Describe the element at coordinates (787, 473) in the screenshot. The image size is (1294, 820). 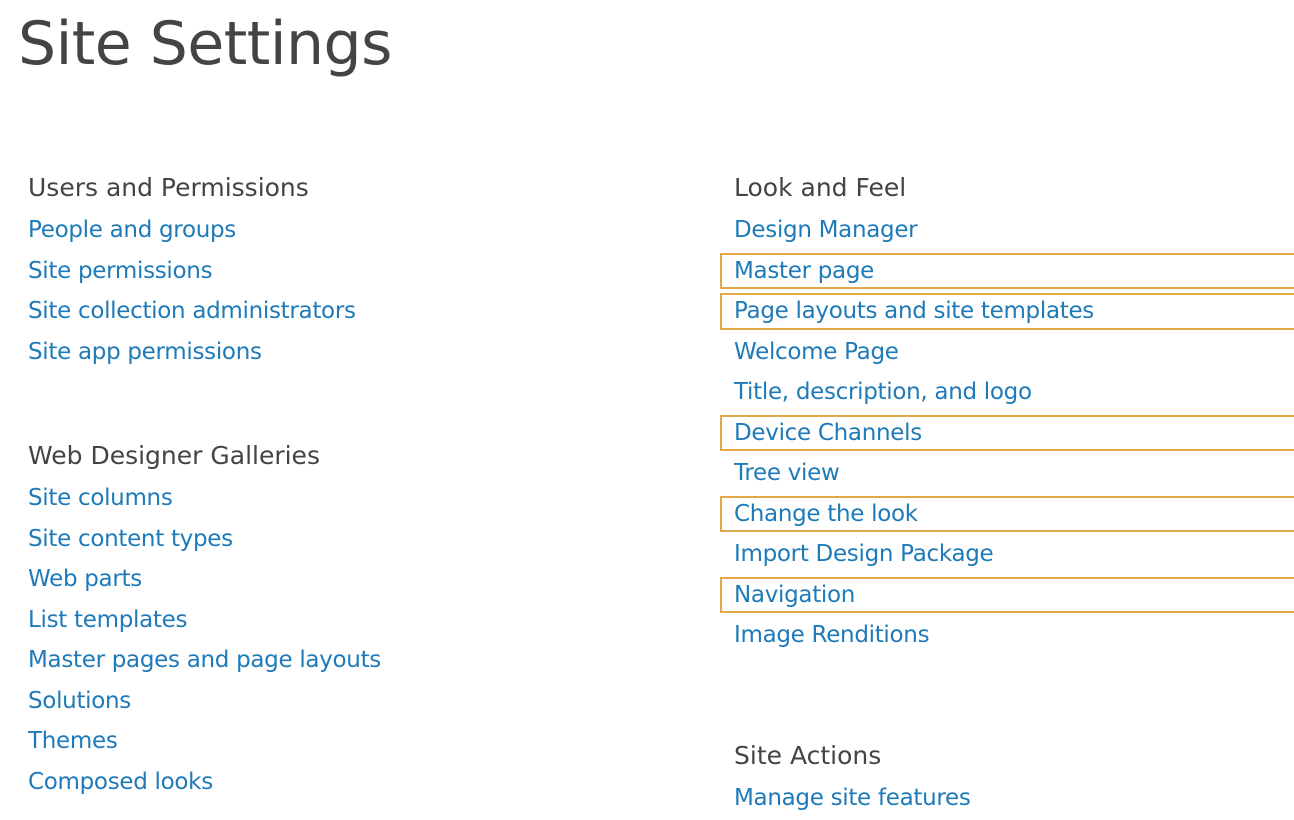
I see `link-tree-view: Tree view` at that location.